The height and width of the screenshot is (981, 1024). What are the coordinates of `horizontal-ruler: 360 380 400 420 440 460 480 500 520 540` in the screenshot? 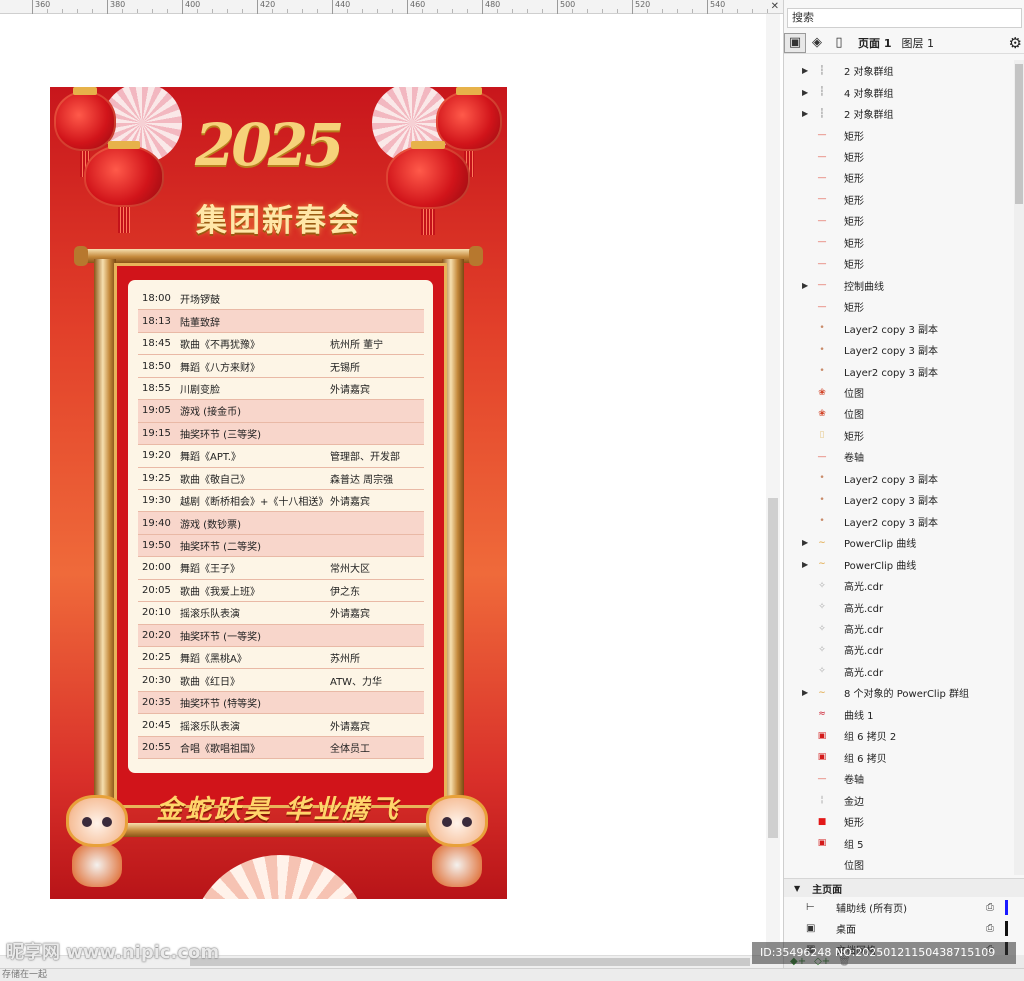 It's located at (391, 7).